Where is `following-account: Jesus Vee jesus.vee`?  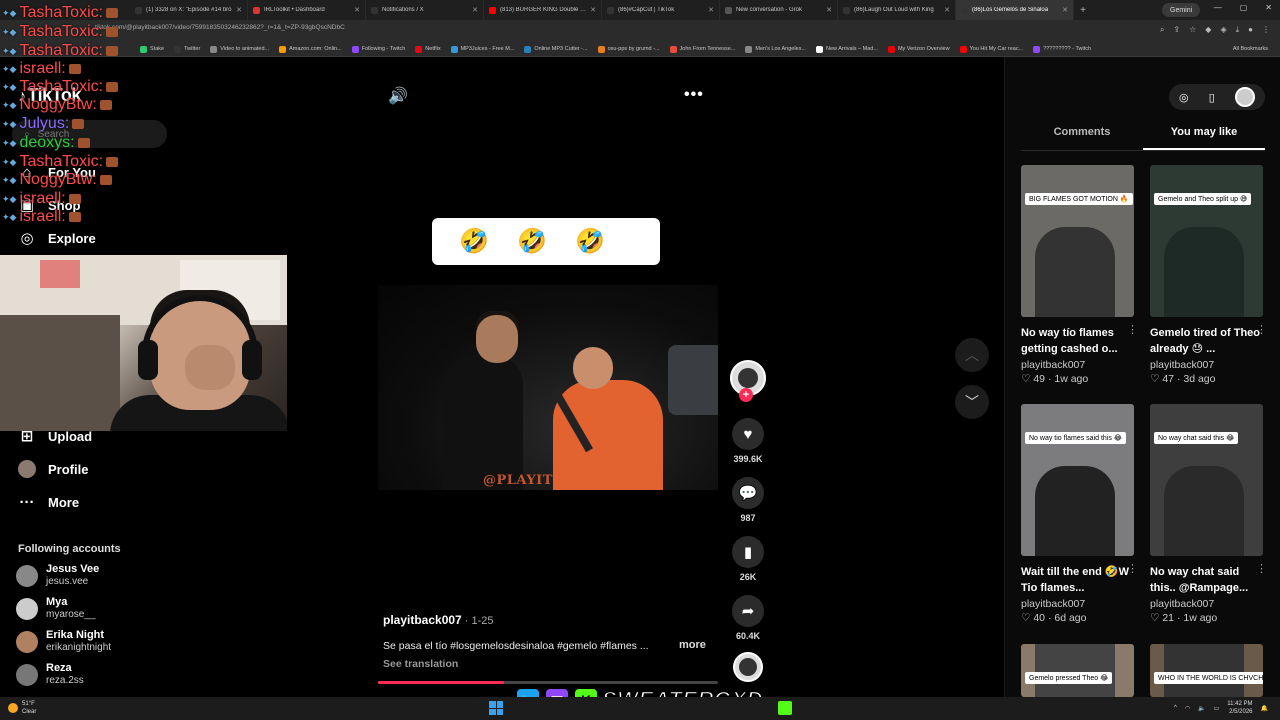
following-account: Jesus Vee jesus.vee is located at coordinates (57, 575).